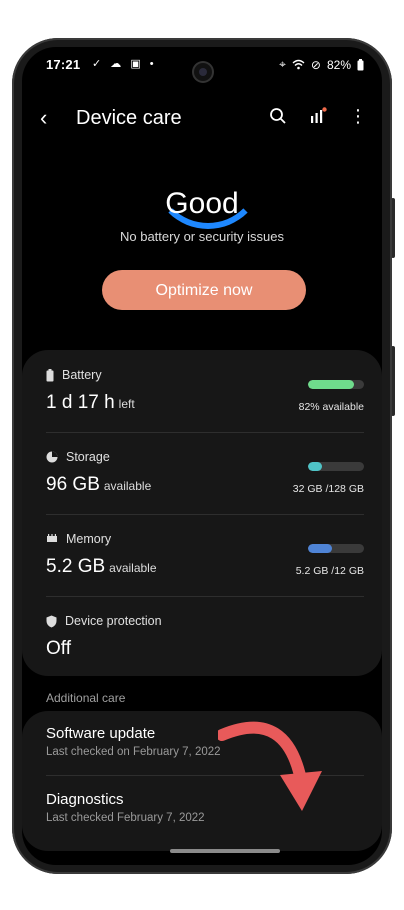 This screenshot has height=910, width=404. What do you see at coordinates (73, 484) in the screenshot?
I see `storage-value: 96 GB` at bounding box center [73, 484].